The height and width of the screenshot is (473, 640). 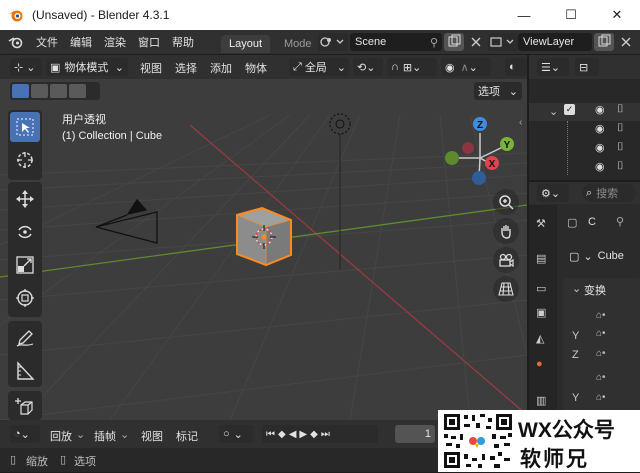 I want to click on section-collapse-icon: ⌄, so click(x=576, y=288).